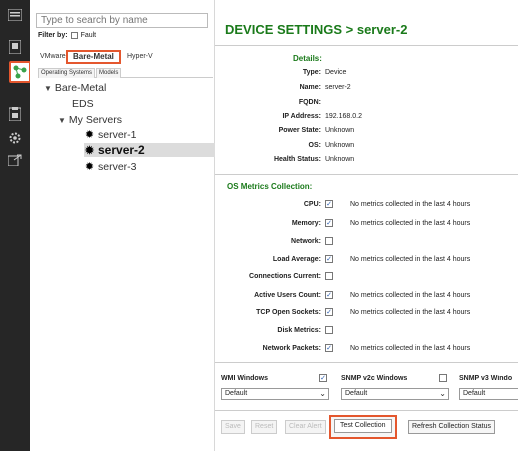 This screenshot has height=451, width=518. I want to click on detail-label: OS:, so click(315, 145).